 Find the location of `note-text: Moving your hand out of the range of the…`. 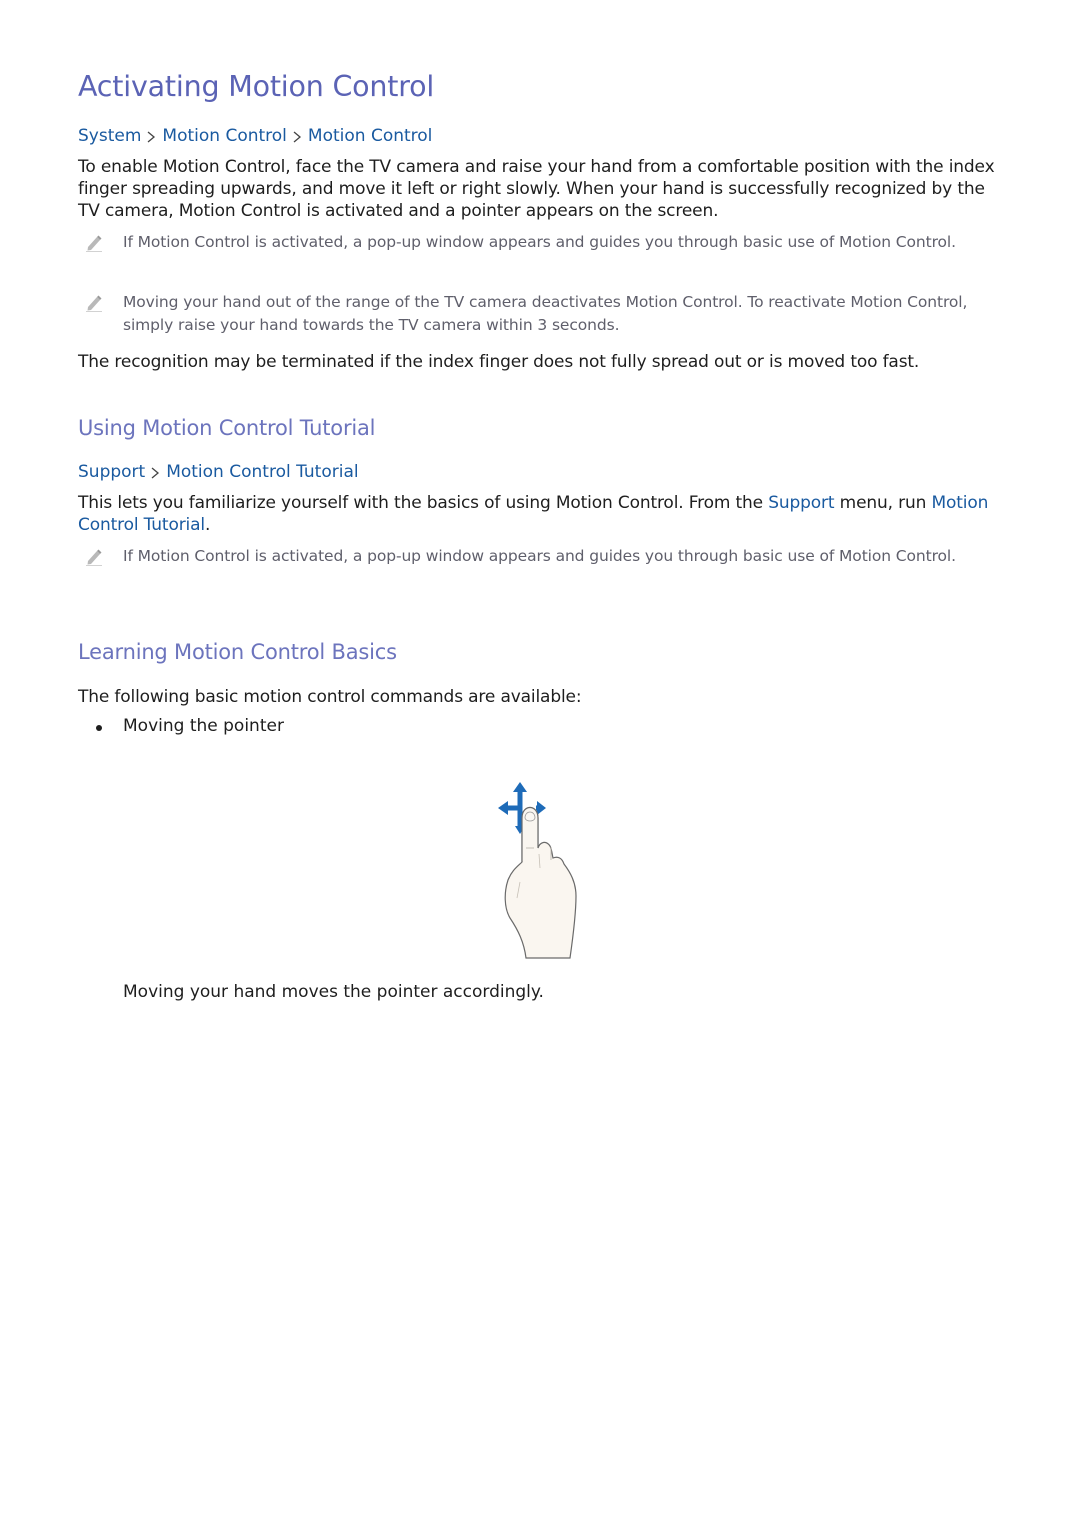

note-text: Moving your hand out of the range of the… is located at coordinates (545, 313).